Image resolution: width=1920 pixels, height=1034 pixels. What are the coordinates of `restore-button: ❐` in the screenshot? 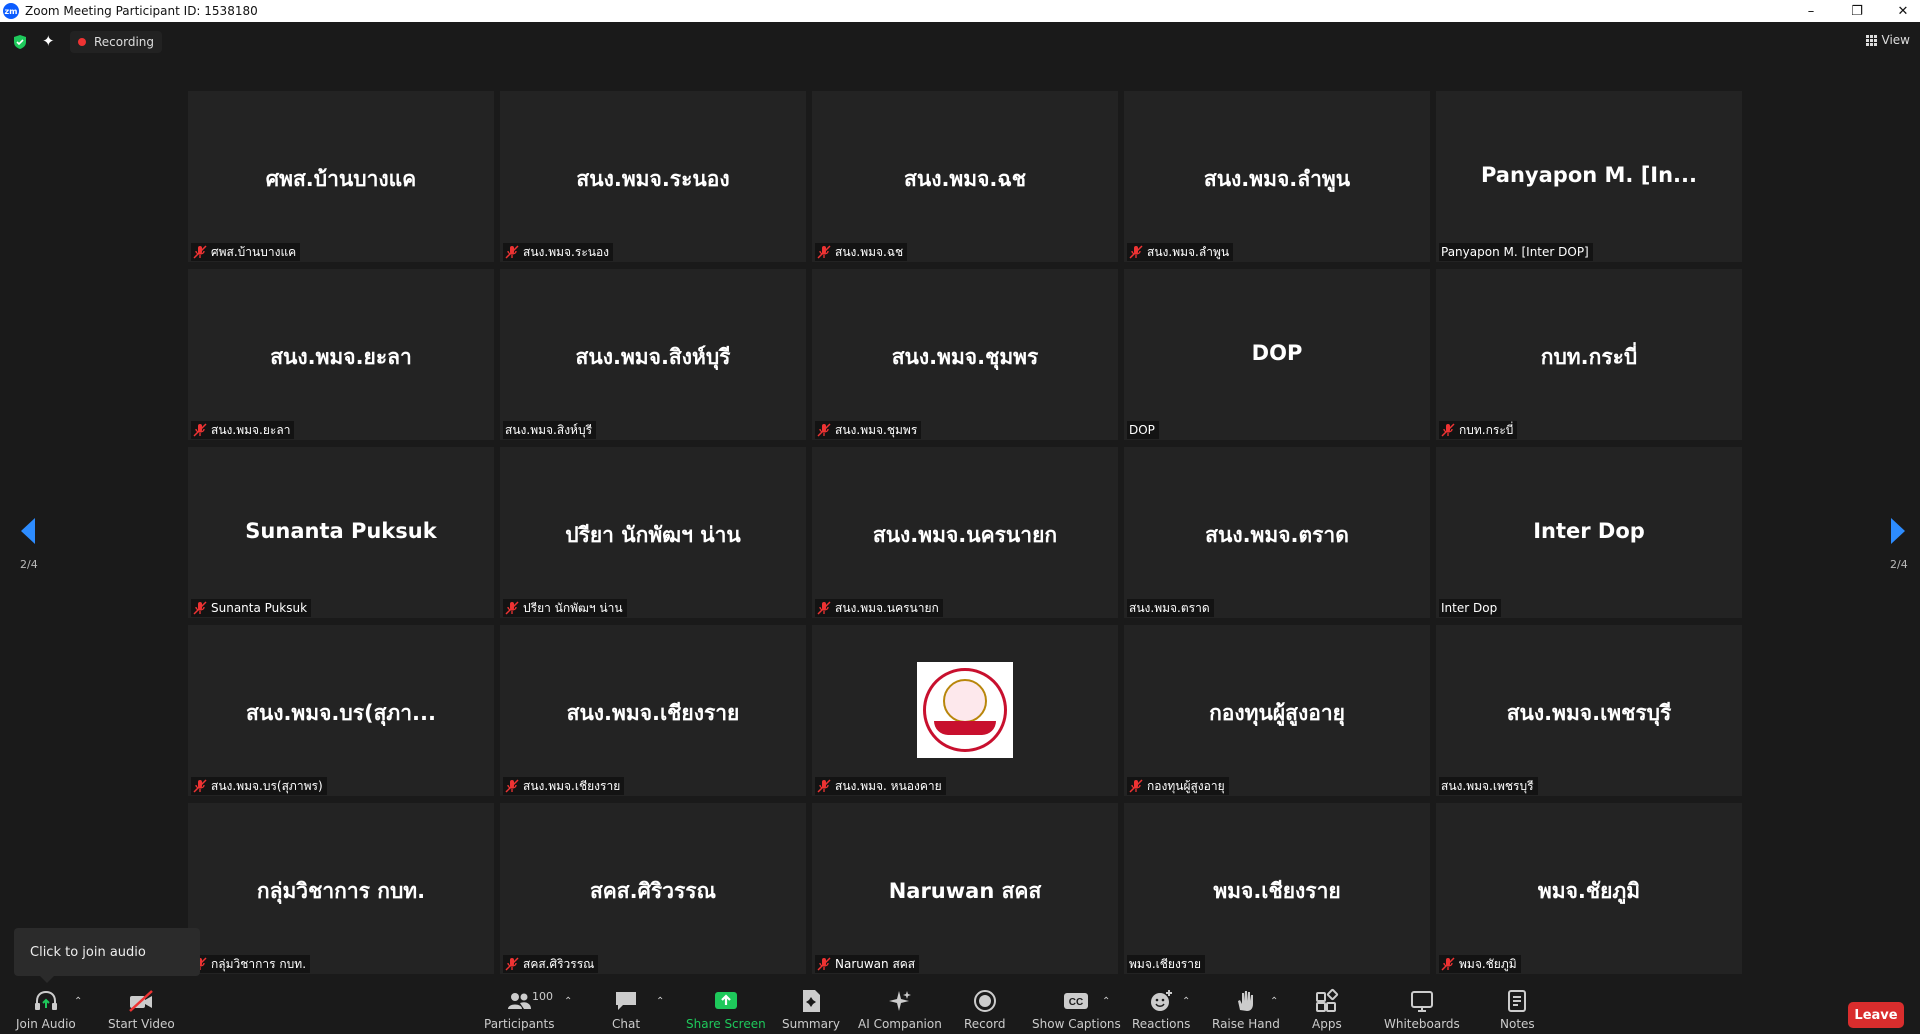 It's located at (1857, 11).